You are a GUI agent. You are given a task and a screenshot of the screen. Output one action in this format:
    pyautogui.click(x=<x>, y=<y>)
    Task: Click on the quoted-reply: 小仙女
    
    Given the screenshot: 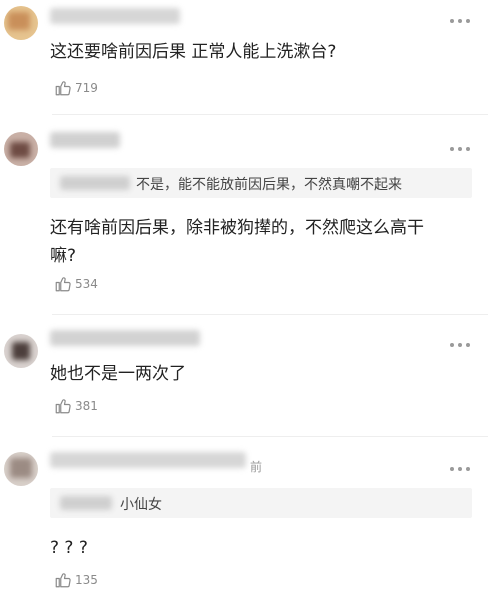 What is the action you would take?
    pyautogui.click(x=261, y=503)
    